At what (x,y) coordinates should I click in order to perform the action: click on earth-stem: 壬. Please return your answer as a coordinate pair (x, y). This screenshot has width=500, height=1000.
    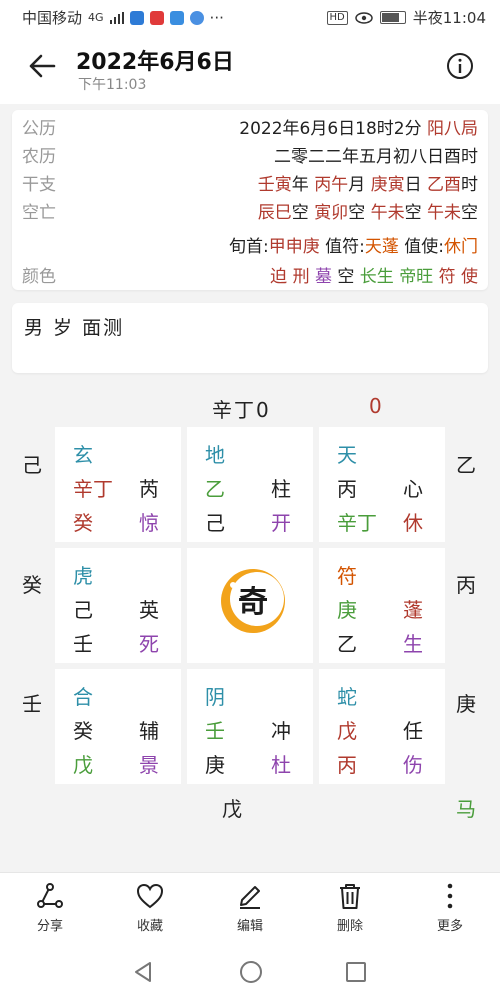
    Looking at the image, I should click on (83, 644).